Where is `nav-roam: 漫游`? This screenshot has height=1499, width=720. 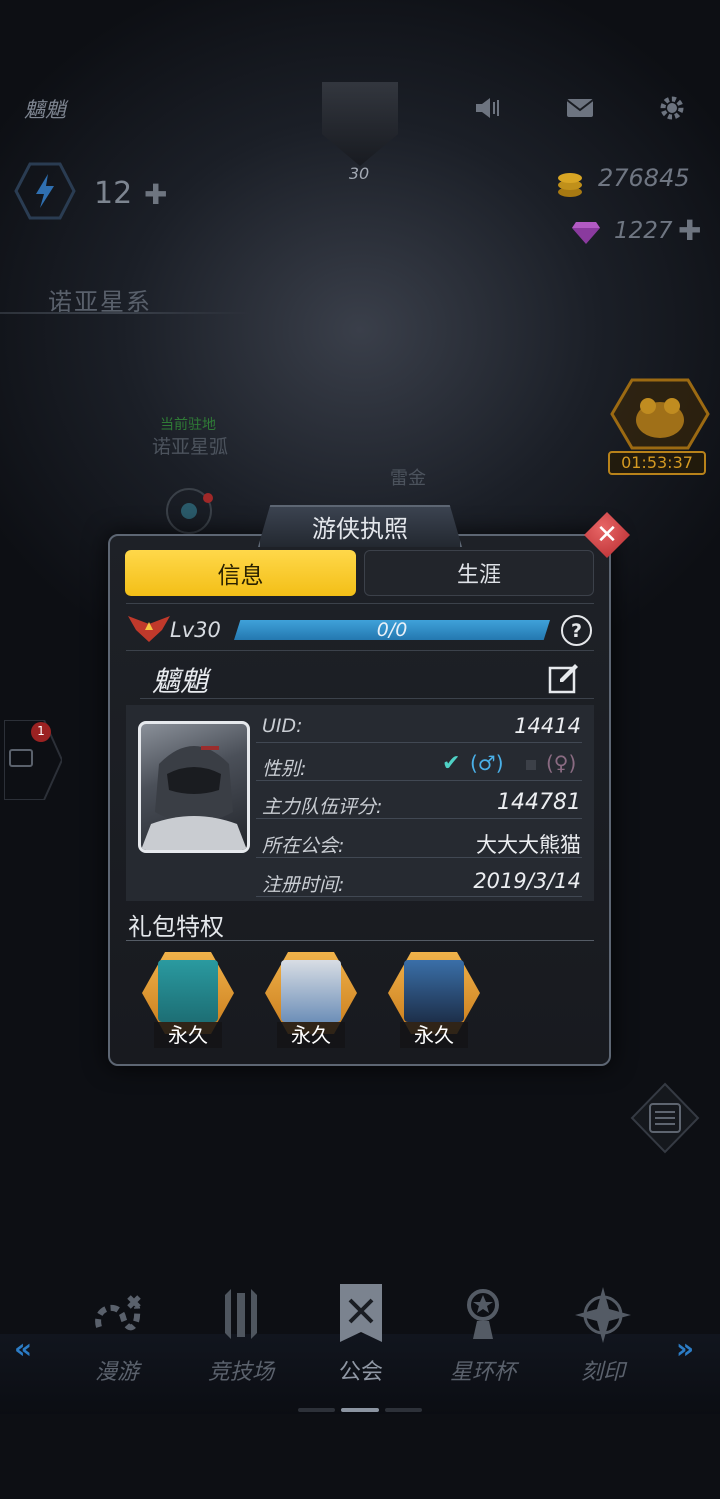
nav-roam: 漫游 is located at coordinates (117, 1333).